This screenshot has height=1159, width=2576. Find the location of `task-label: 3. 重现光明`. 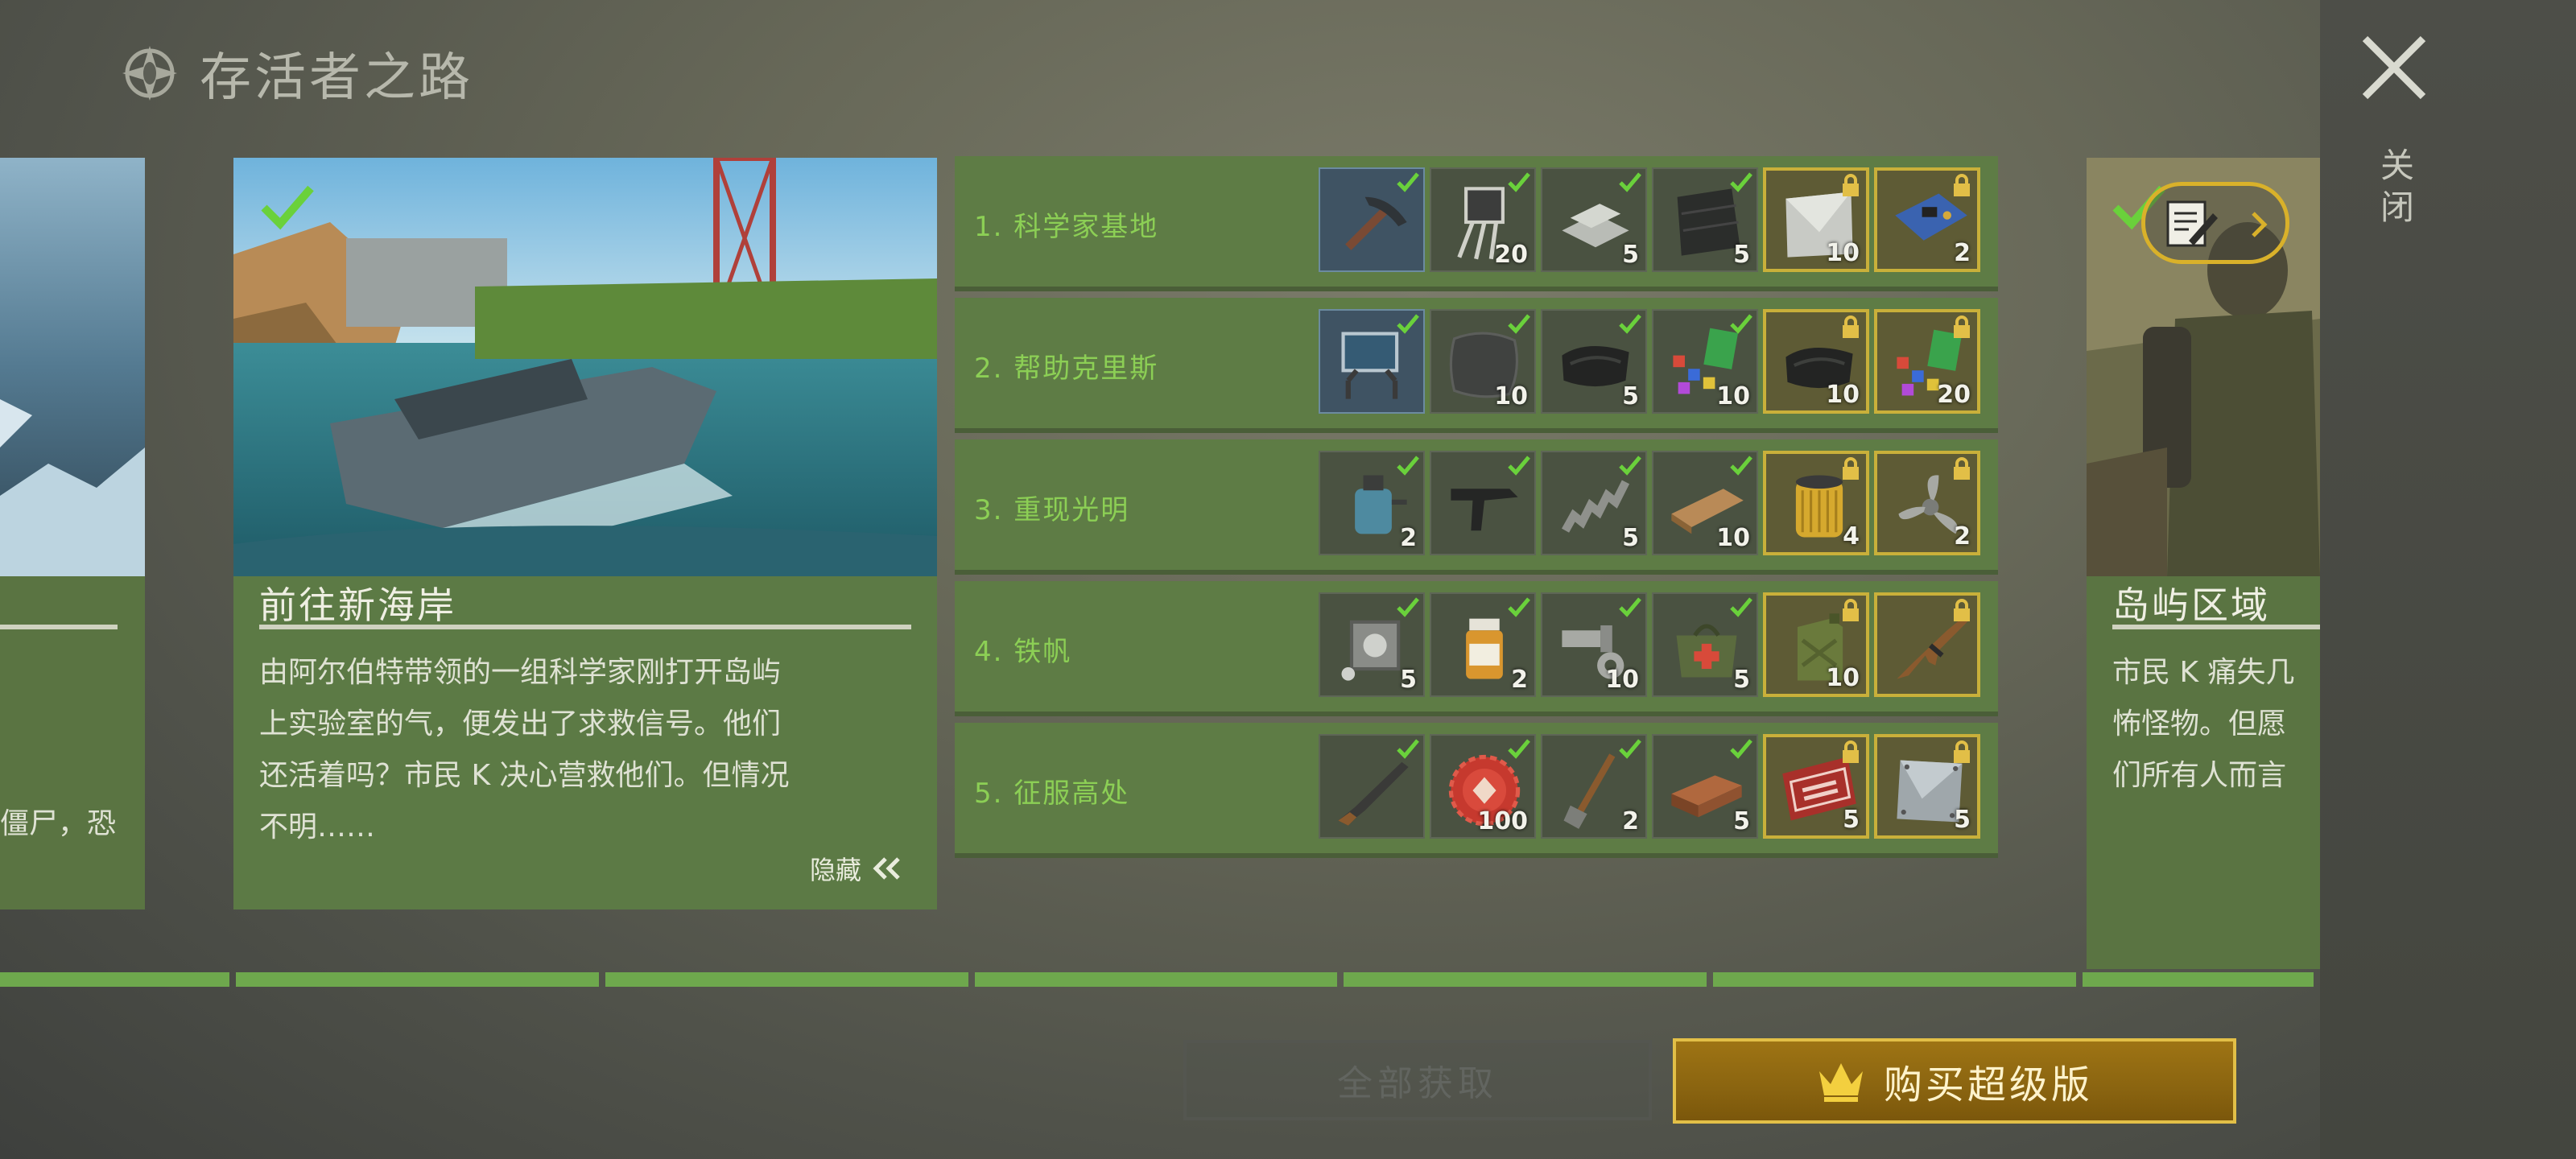

task-label: 3. 重现光明 is located at coordinates (1052, 510).